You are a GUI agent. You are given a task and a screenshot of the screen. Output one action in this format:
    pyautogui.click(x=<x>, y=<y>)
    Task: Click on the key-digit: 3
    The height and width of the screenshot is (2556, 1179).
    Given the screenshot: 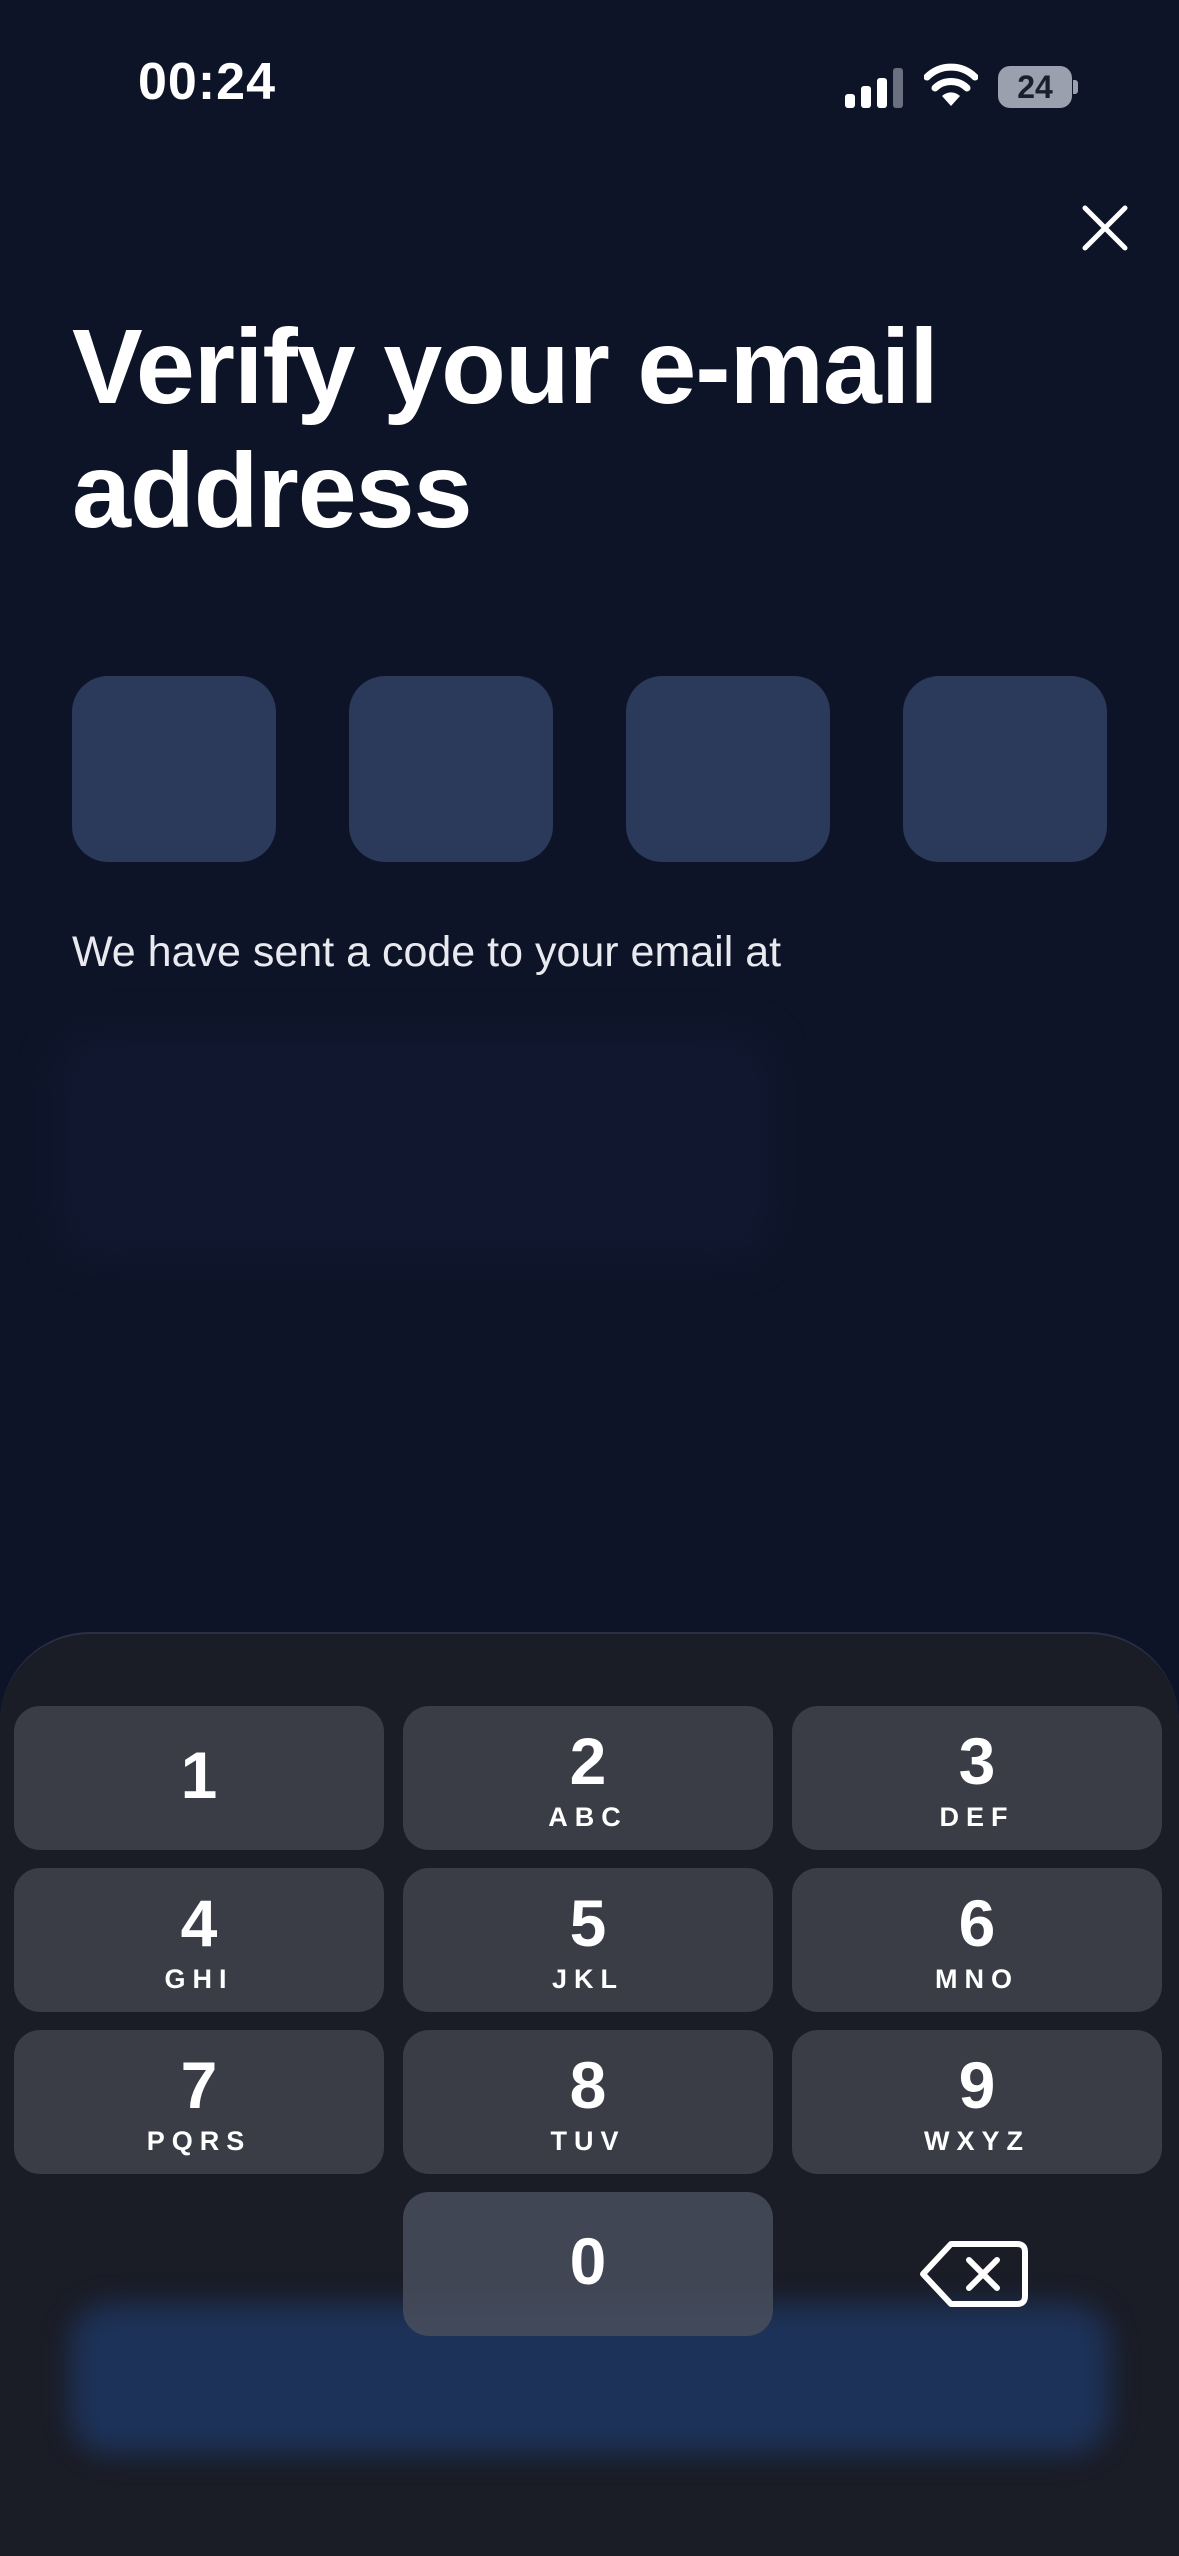 What is the action you would take?
    pyautogui.click(x=977, y=1761)
    